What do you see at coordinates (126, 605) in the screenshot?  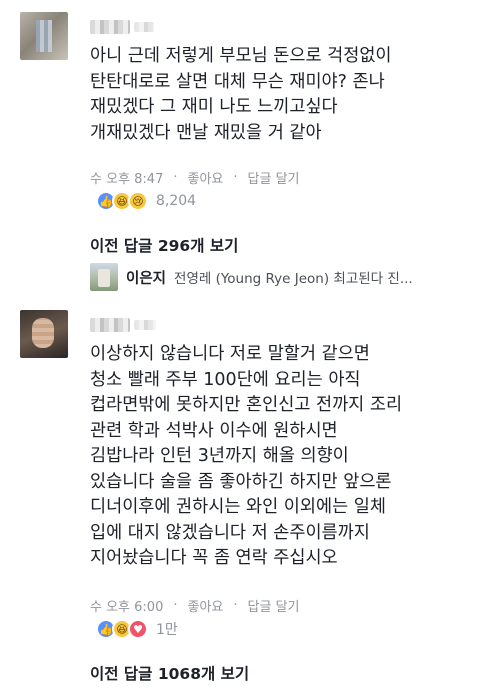 I see `timestamp: 수 오후 6:00` at bounding box center [126, 605].